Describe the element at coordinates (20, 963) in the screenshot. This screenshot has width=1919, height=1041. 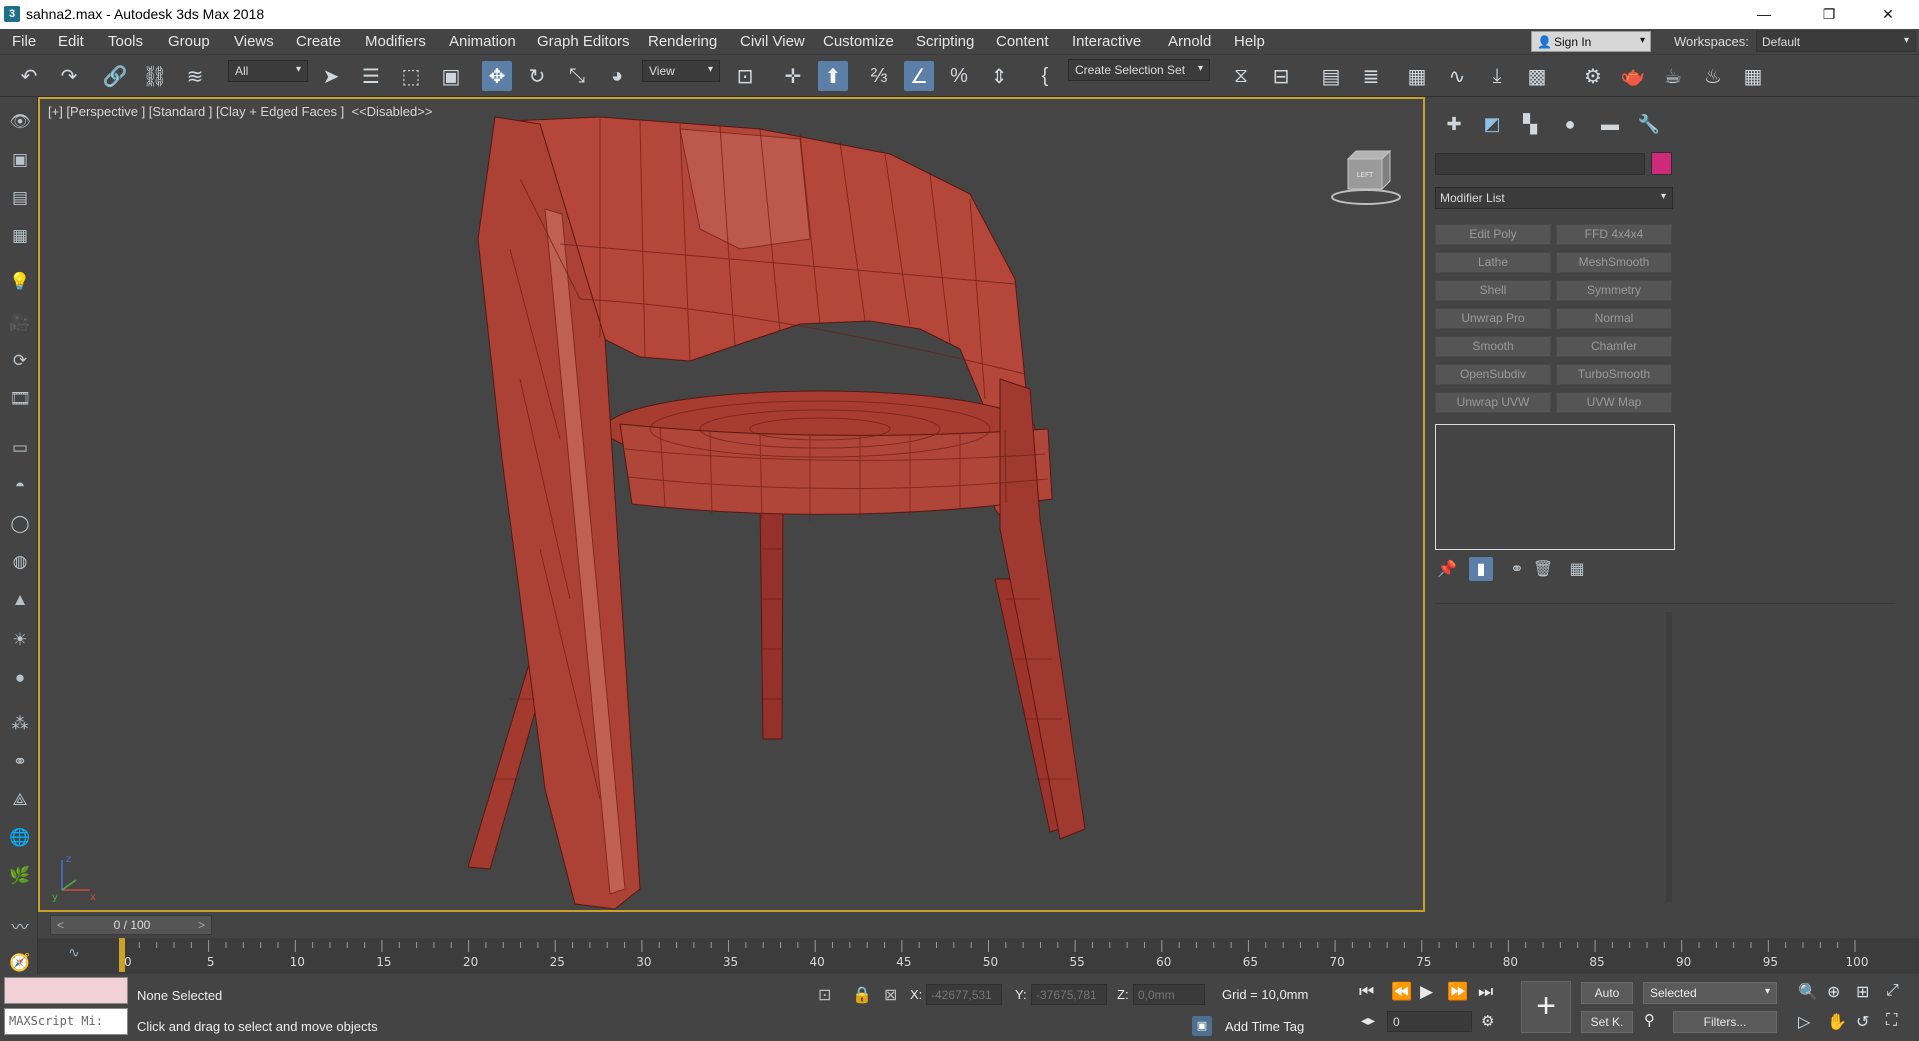
I see `walkthrough-icon: 🧭` at that location.